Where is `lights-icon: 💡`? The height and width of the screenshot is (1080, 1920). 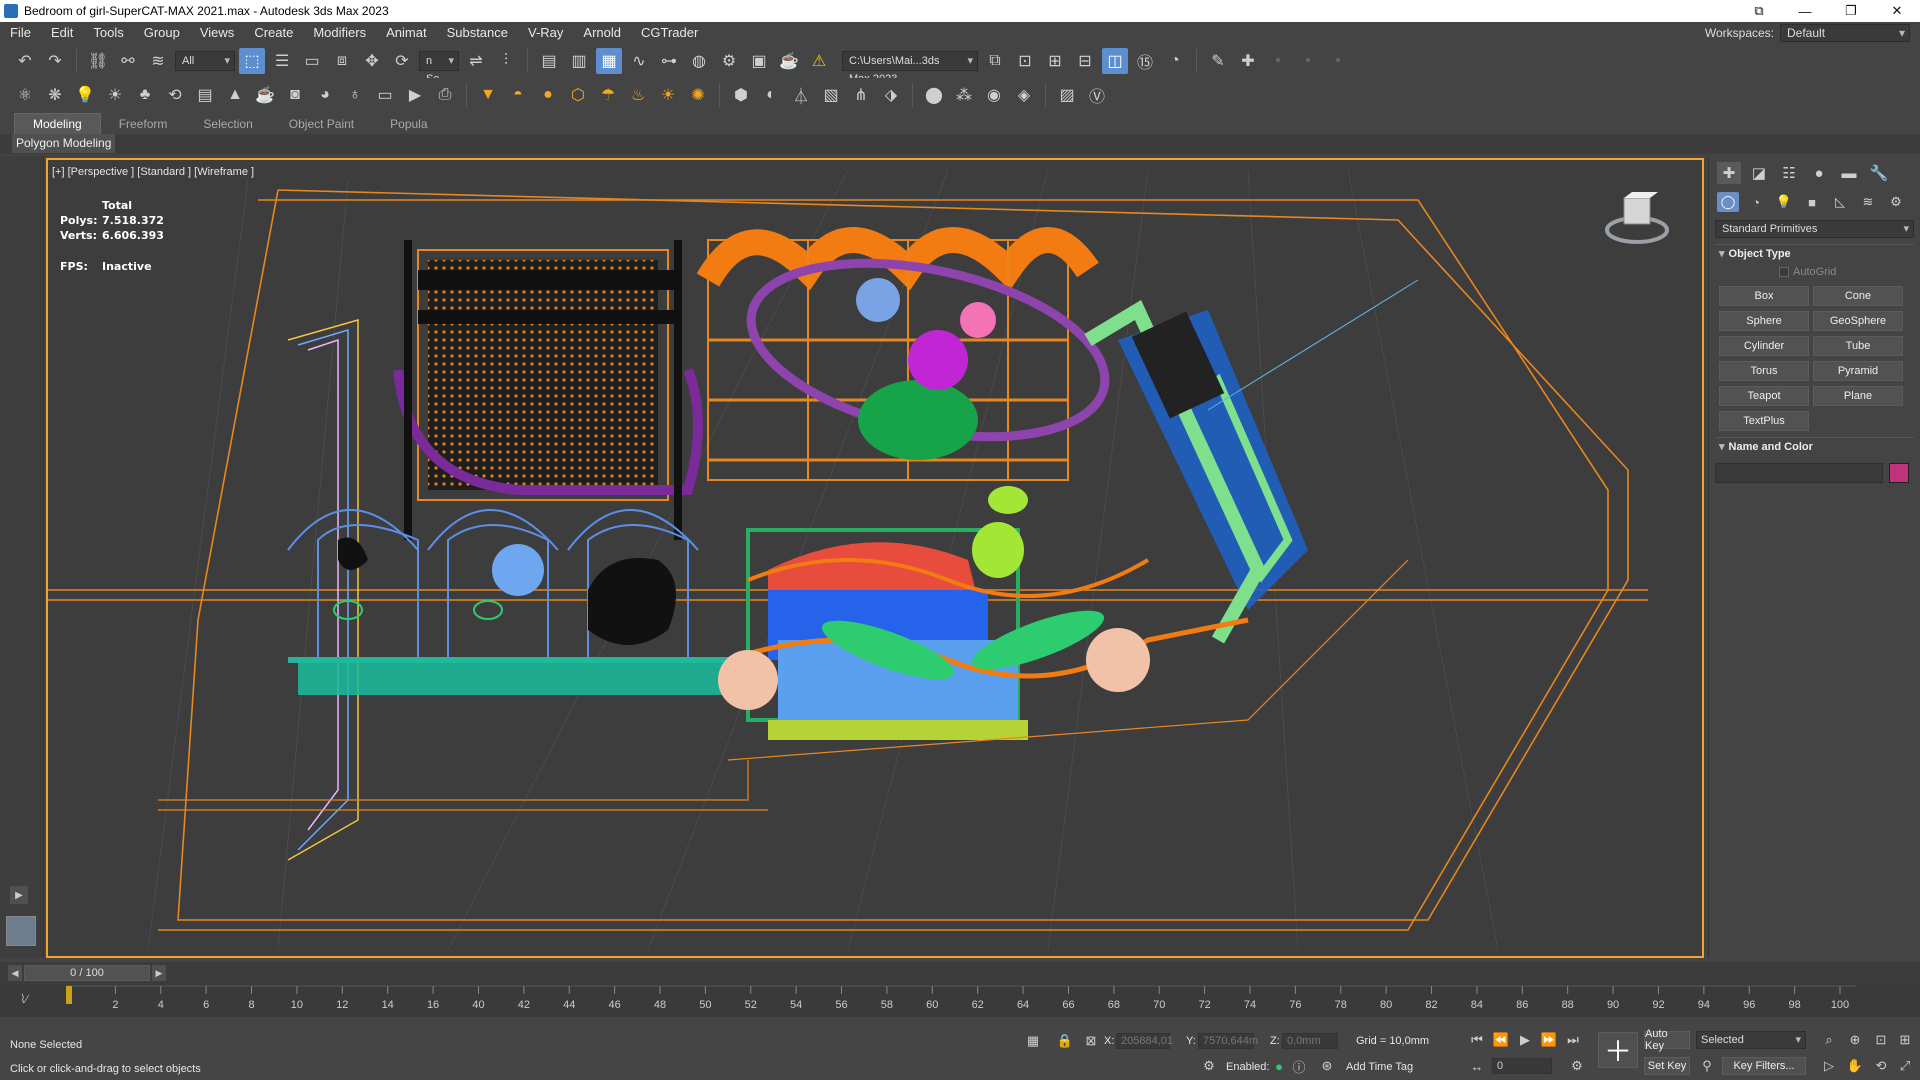
lights-icon: 💡 is located at coordinates (1784, 202).